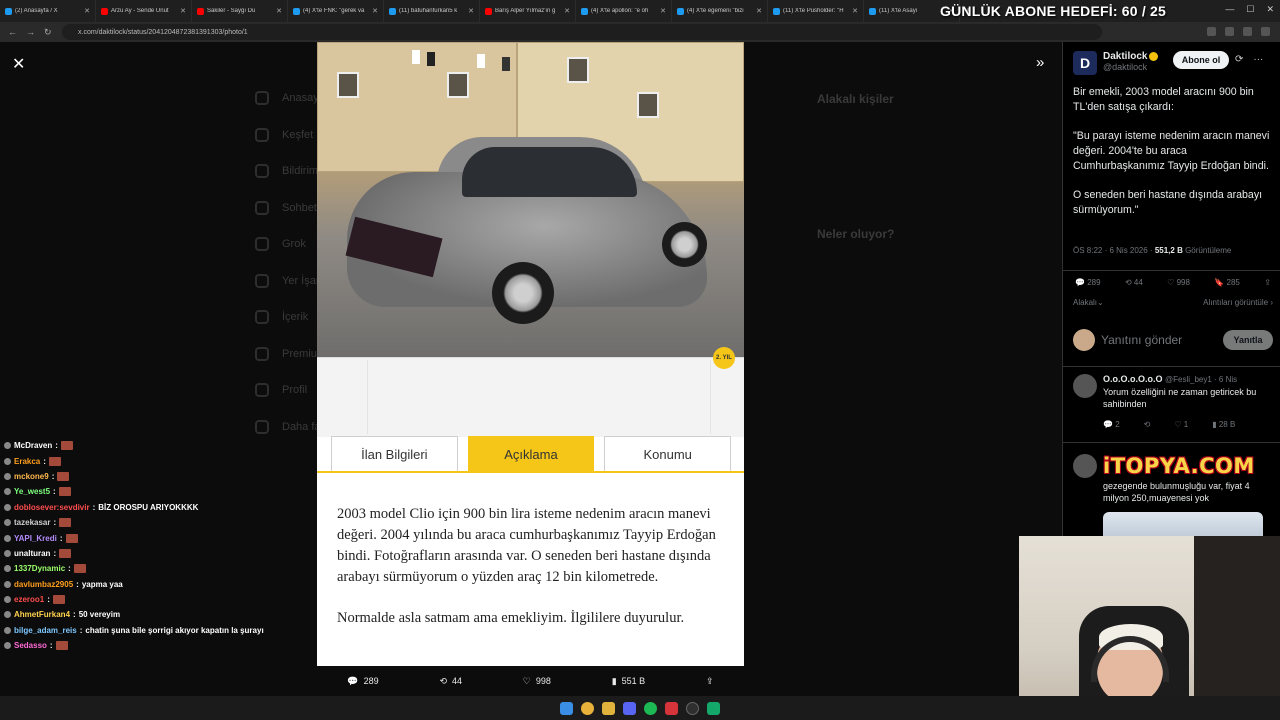 The width and height of the screenshot is (1280, 720). I want to click on grok-icon: ⟳, so click(1239, 59).